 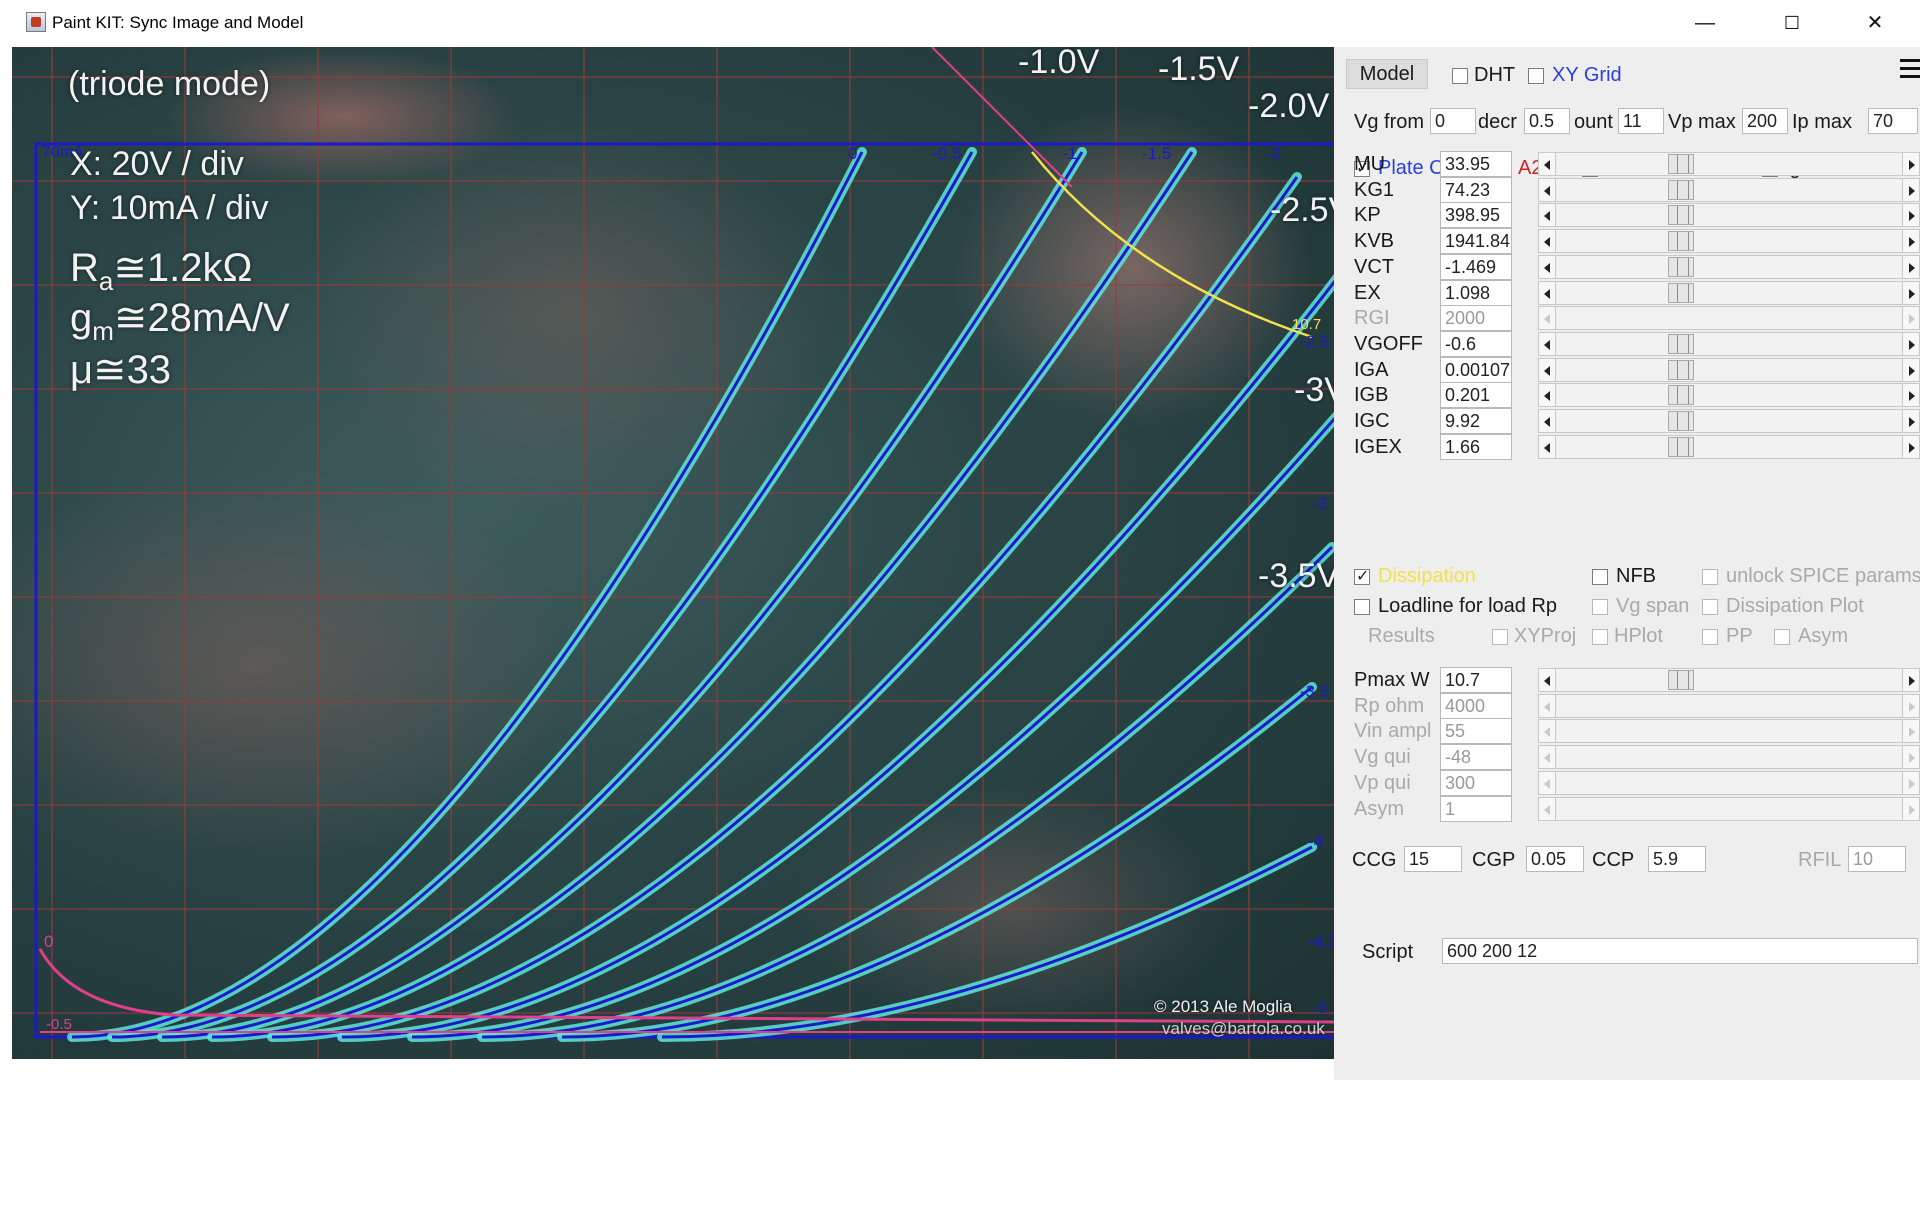 What do you see at coordinates (1600, 577) in the screenshot?
I see `nfb-checkbox` at bounding box center [1600, 577].